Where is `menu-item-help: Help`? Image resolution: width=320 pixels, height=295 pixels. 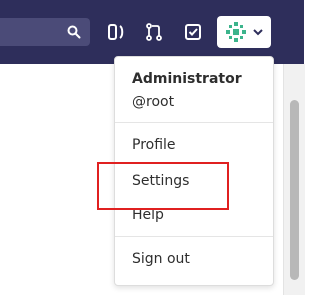
menu-item-help: Help is located at coordinates (148, 215).